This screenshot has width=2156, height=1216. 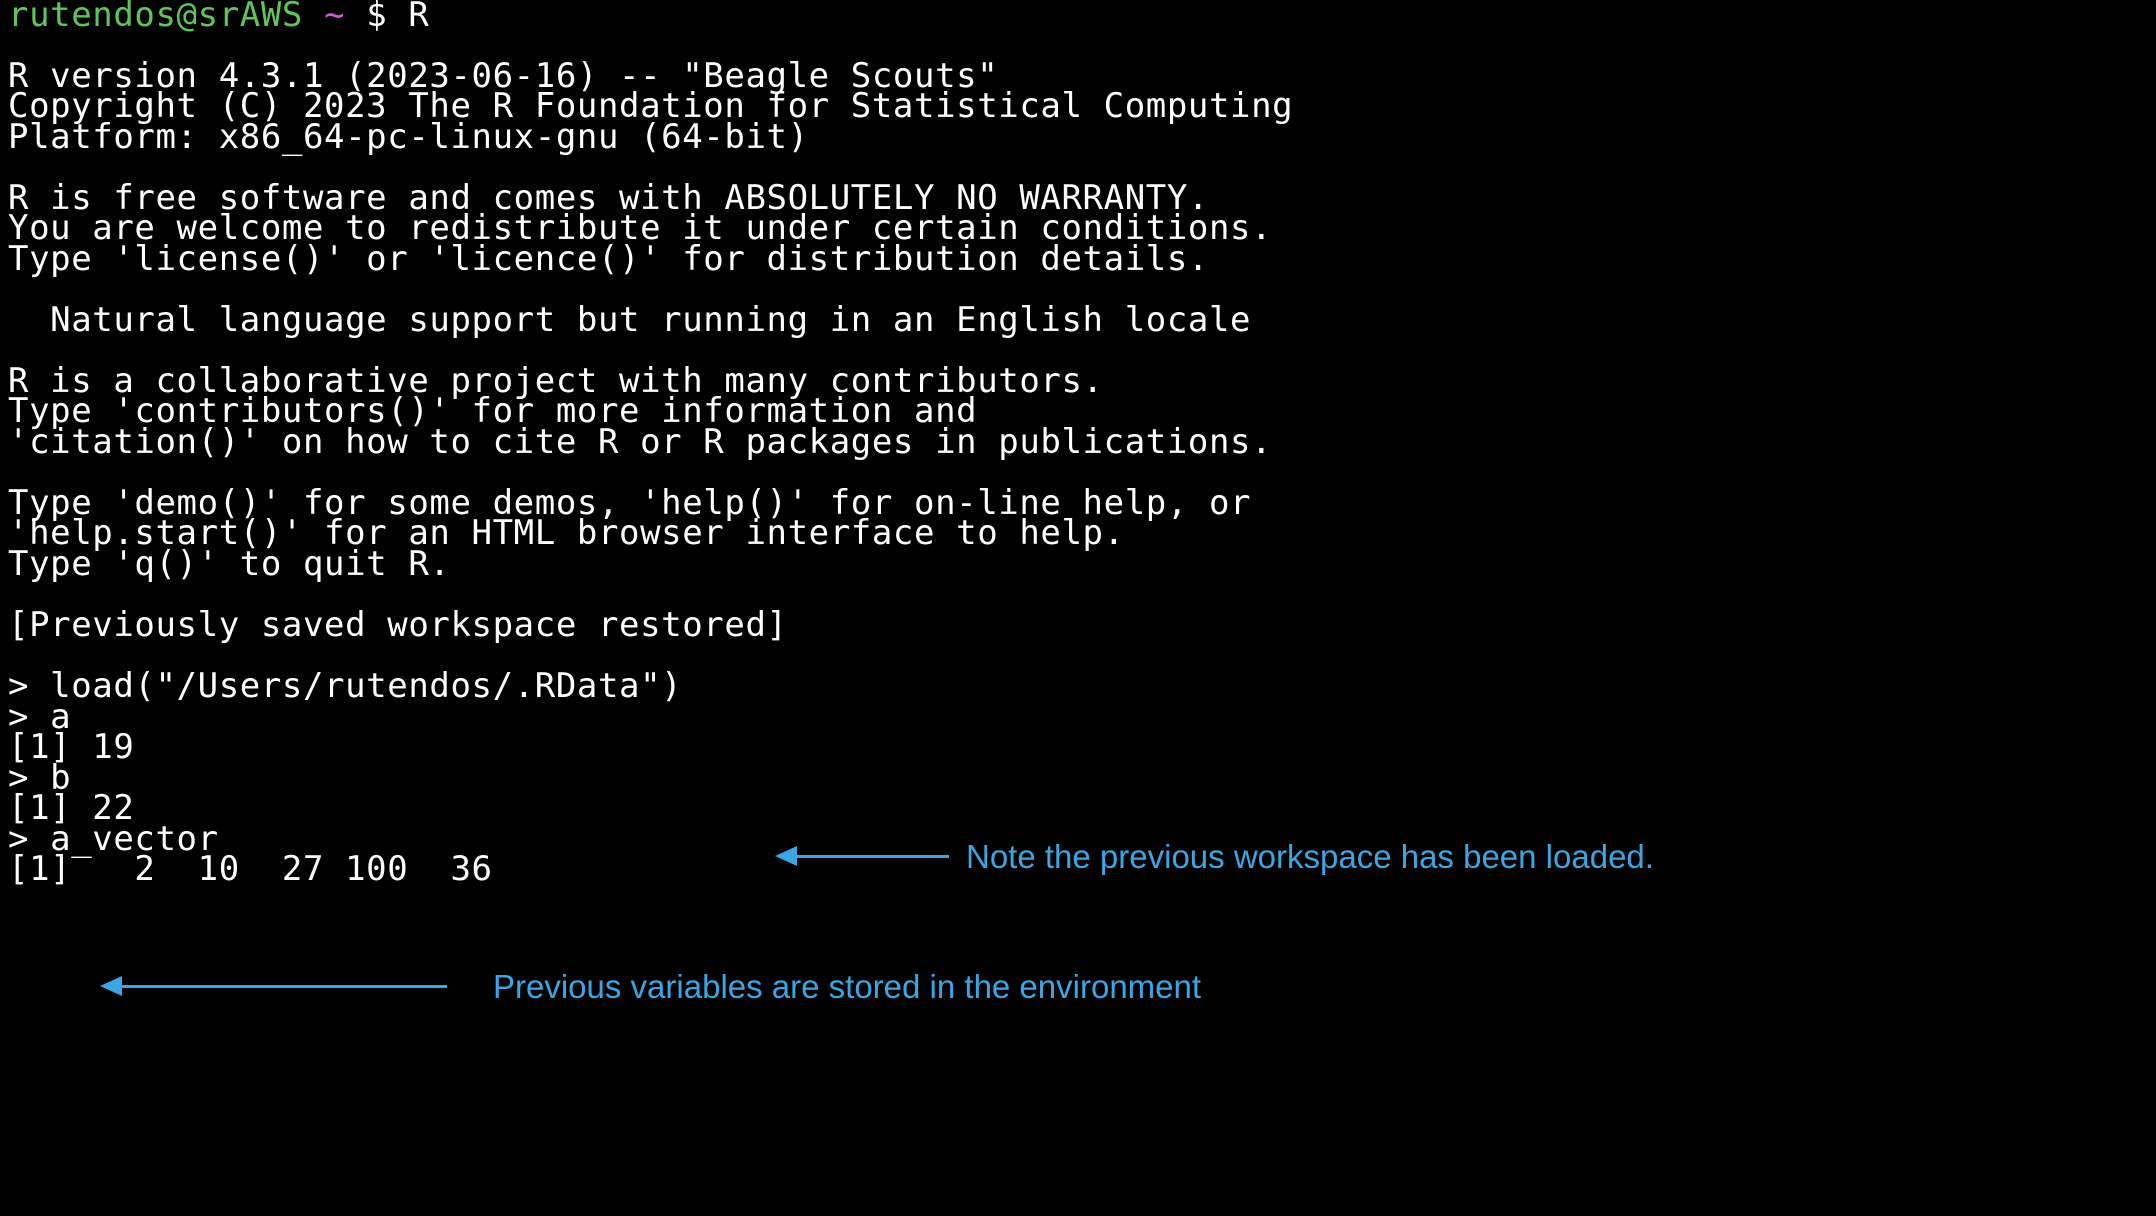 I want to click on variables-arrow-icon, so click(x=273, y=986).